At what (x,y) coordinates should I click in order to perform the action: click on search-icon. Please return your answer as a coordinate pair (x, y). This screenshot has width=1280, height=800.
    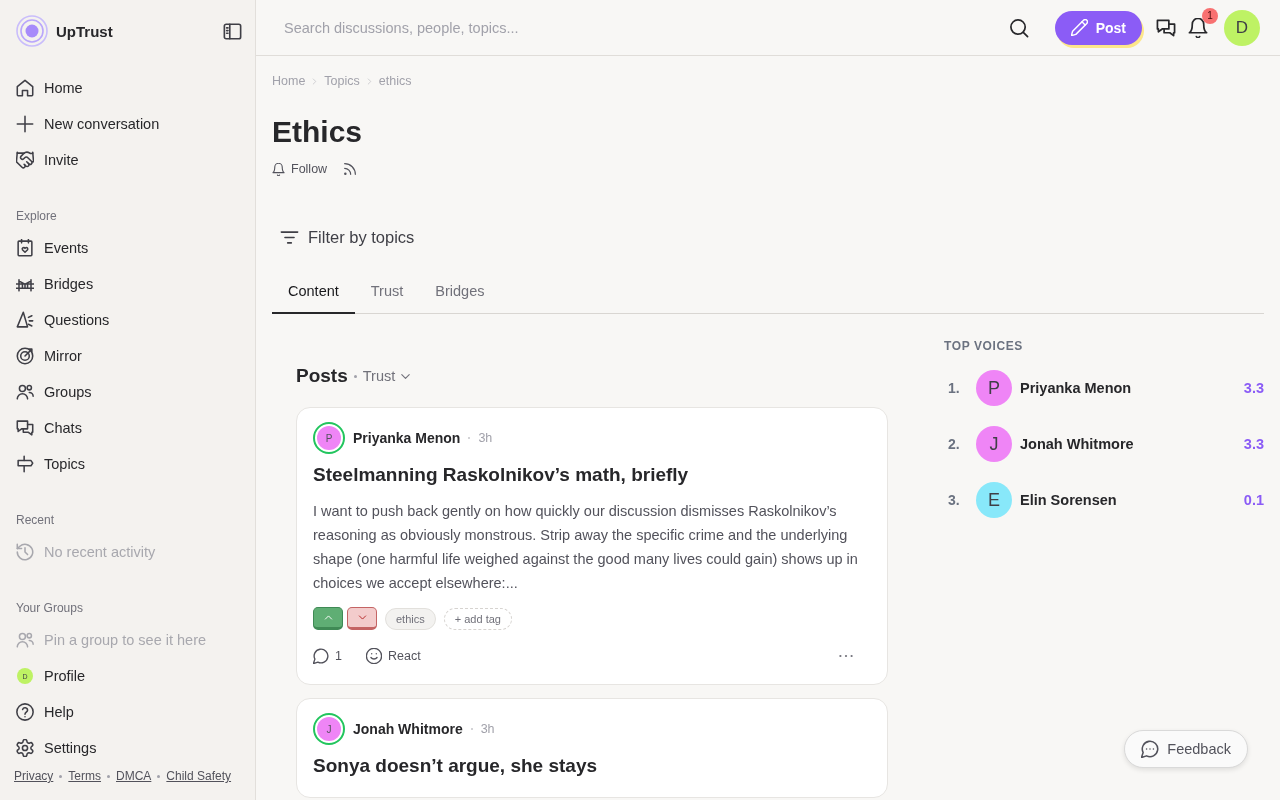
    Looking at the image, I should click on (1018, 27).